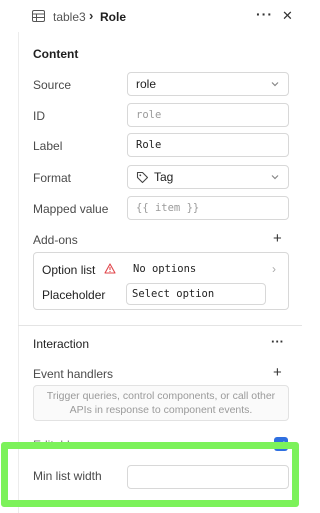 The image size is (320, 513). Describe the element at coordinates (52, 178) in the screenshot. I see `format-label: Format` at that location.